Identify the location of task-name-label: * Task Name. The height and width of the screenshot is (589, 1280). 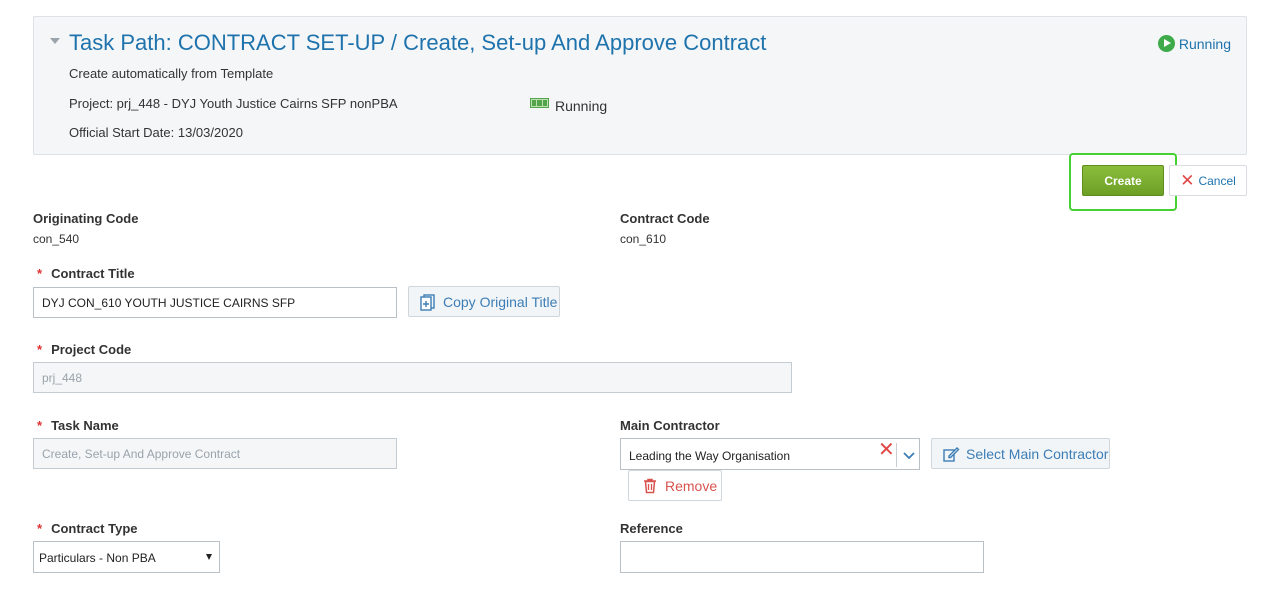
(77, 425).